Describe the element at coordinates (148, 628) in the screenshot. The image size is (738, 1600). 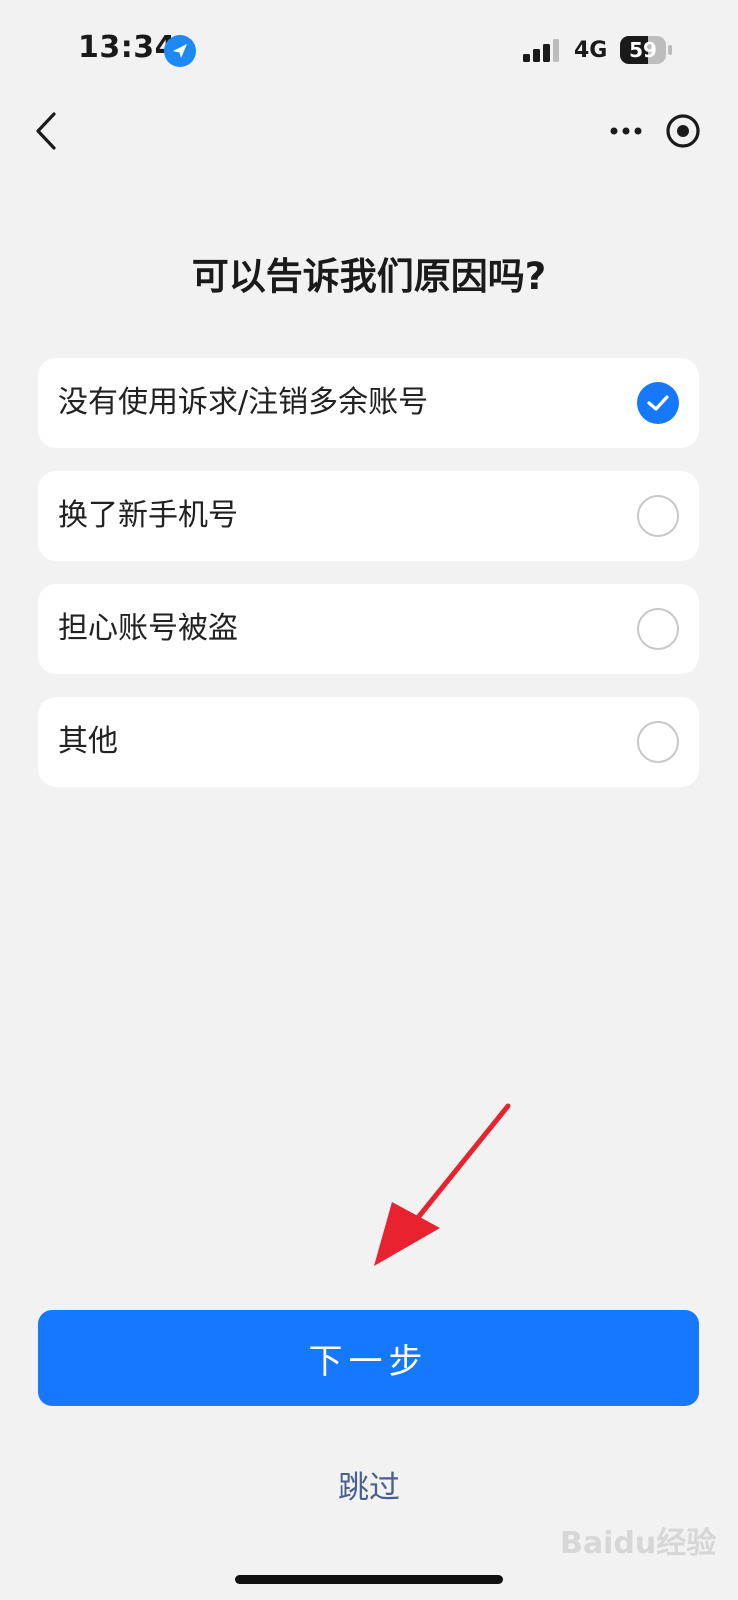
I see `option-label: 担心账号被盗` at that location.